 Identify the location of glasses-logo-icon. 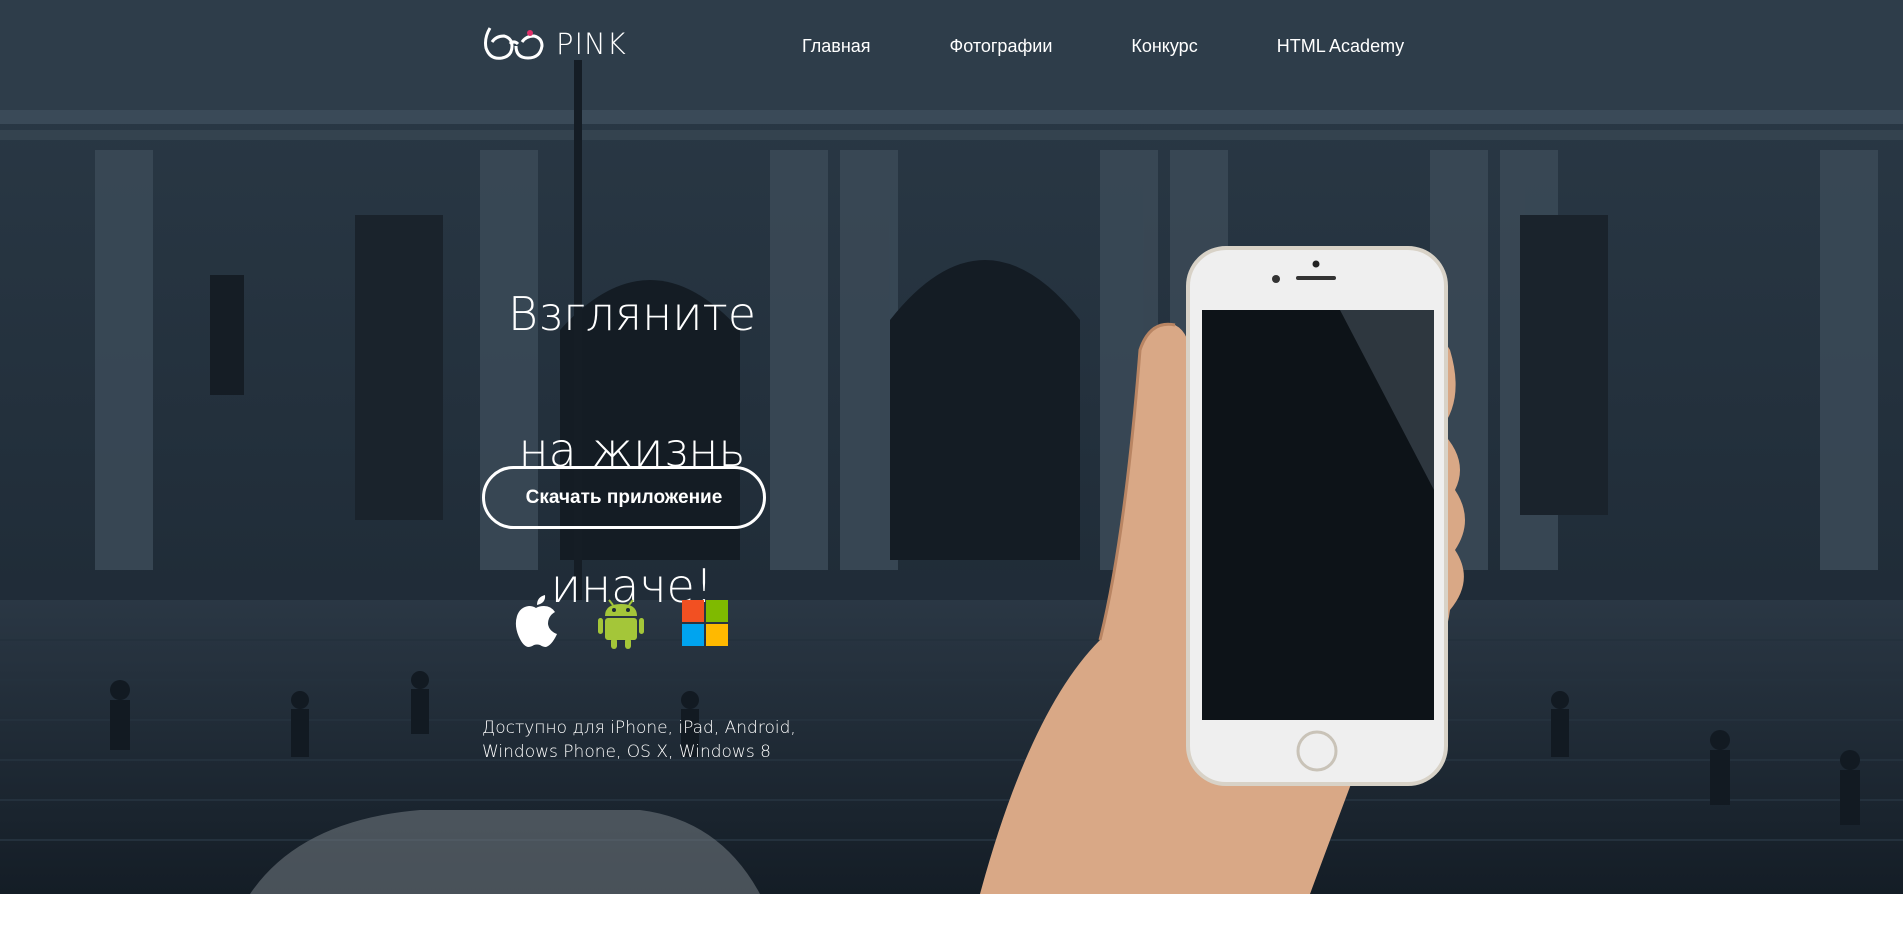
(514, 43).